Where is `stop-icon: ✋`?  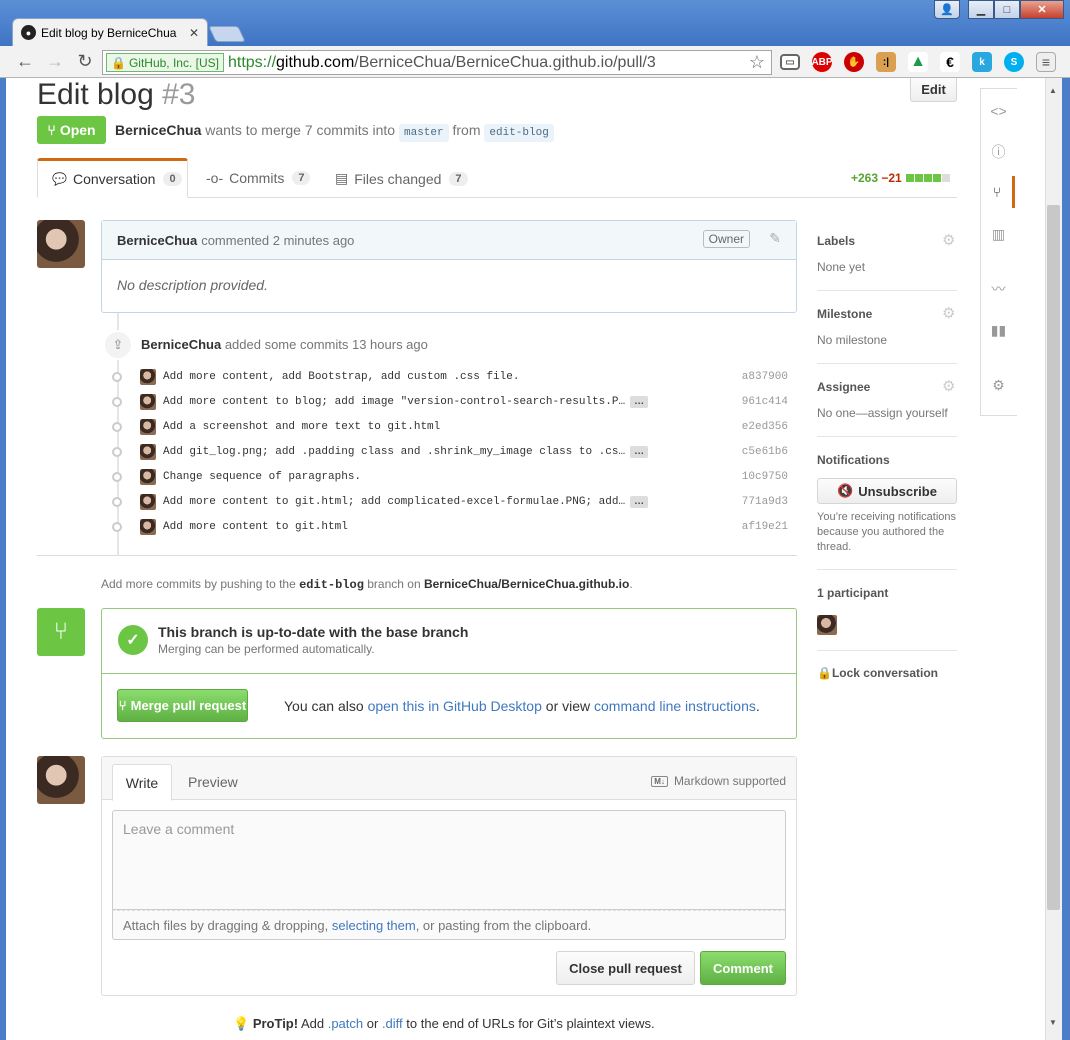
stop-icon: ✋ is located at coordinates (854, 62).